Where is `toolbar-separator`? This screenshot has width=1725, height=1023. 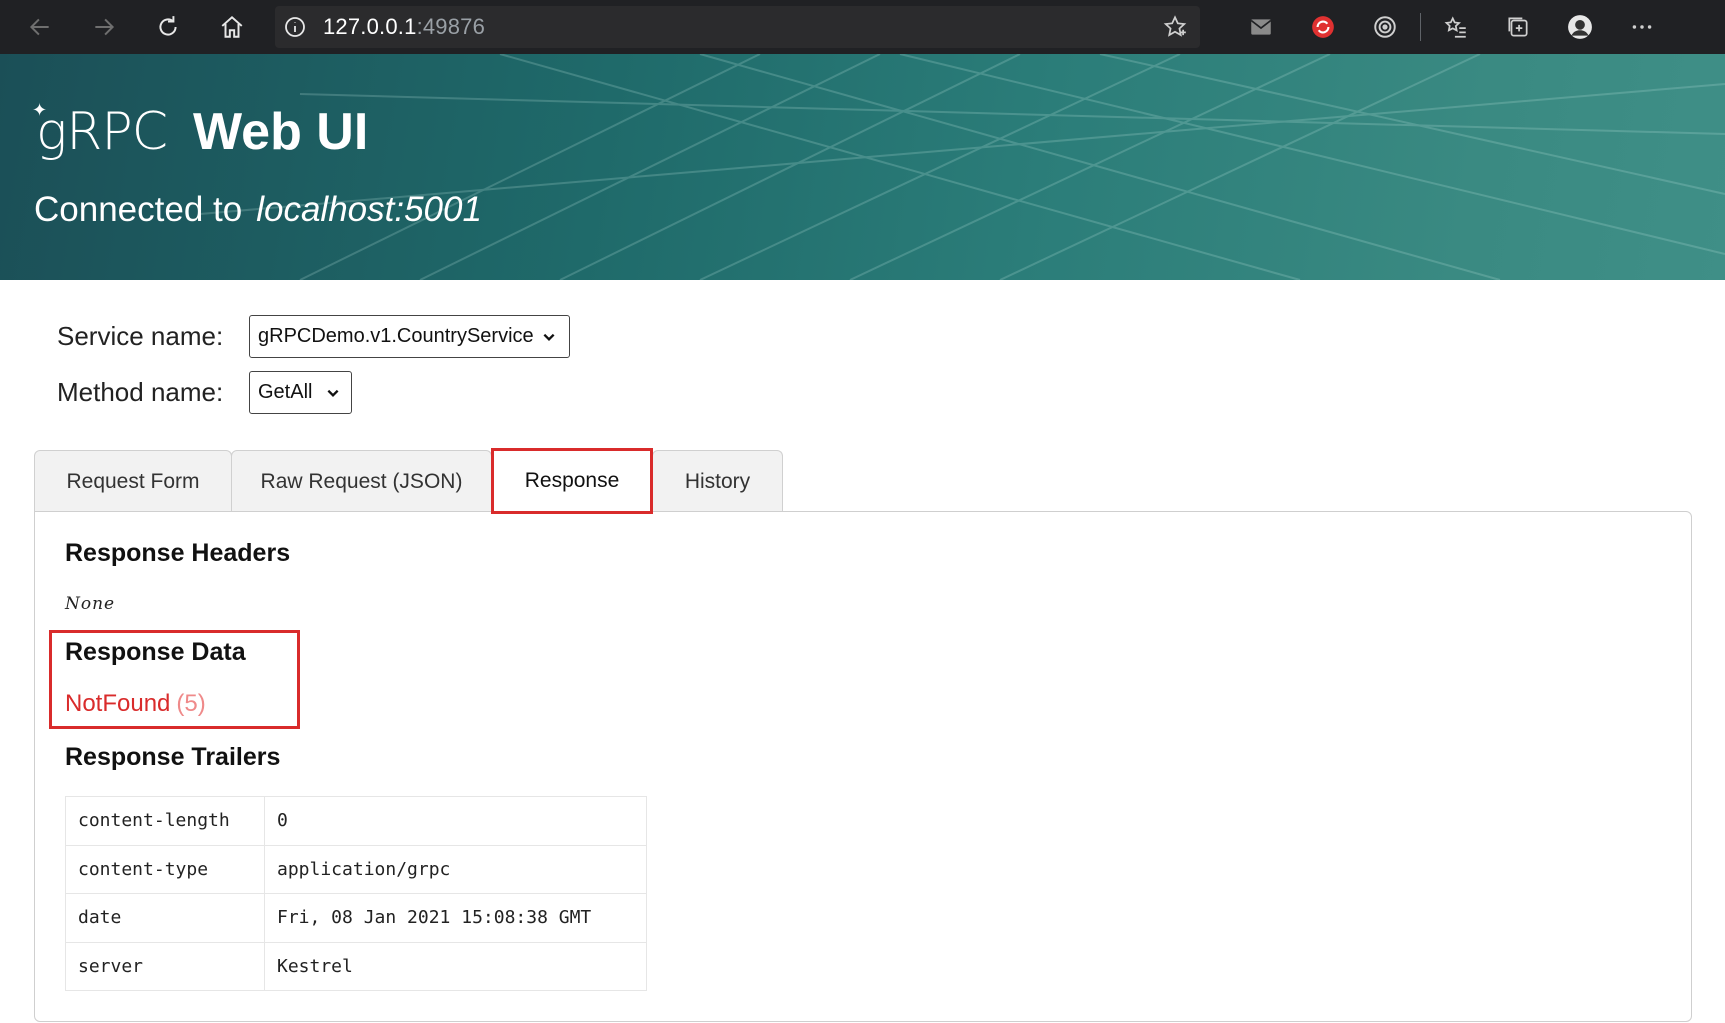 toolbar-separator is located at coordinates (1420, 27).